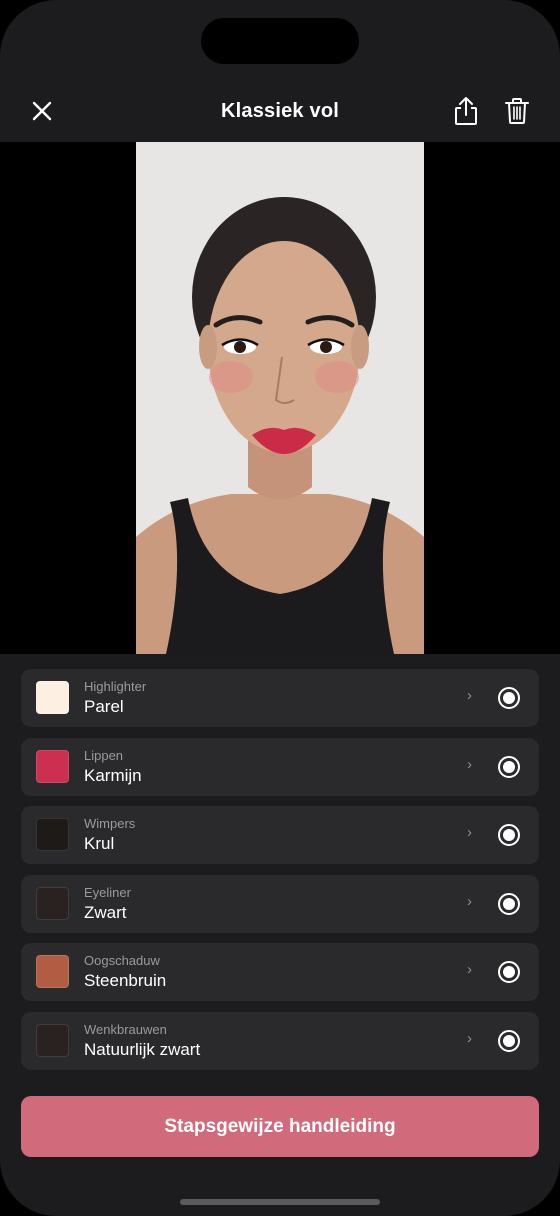  What do you see at coordinates (280, 972) in the screenshot?
I see `list-item-oogschaduw: Oogschaduw Steenbruin ›` at bounding box center [280, 972].